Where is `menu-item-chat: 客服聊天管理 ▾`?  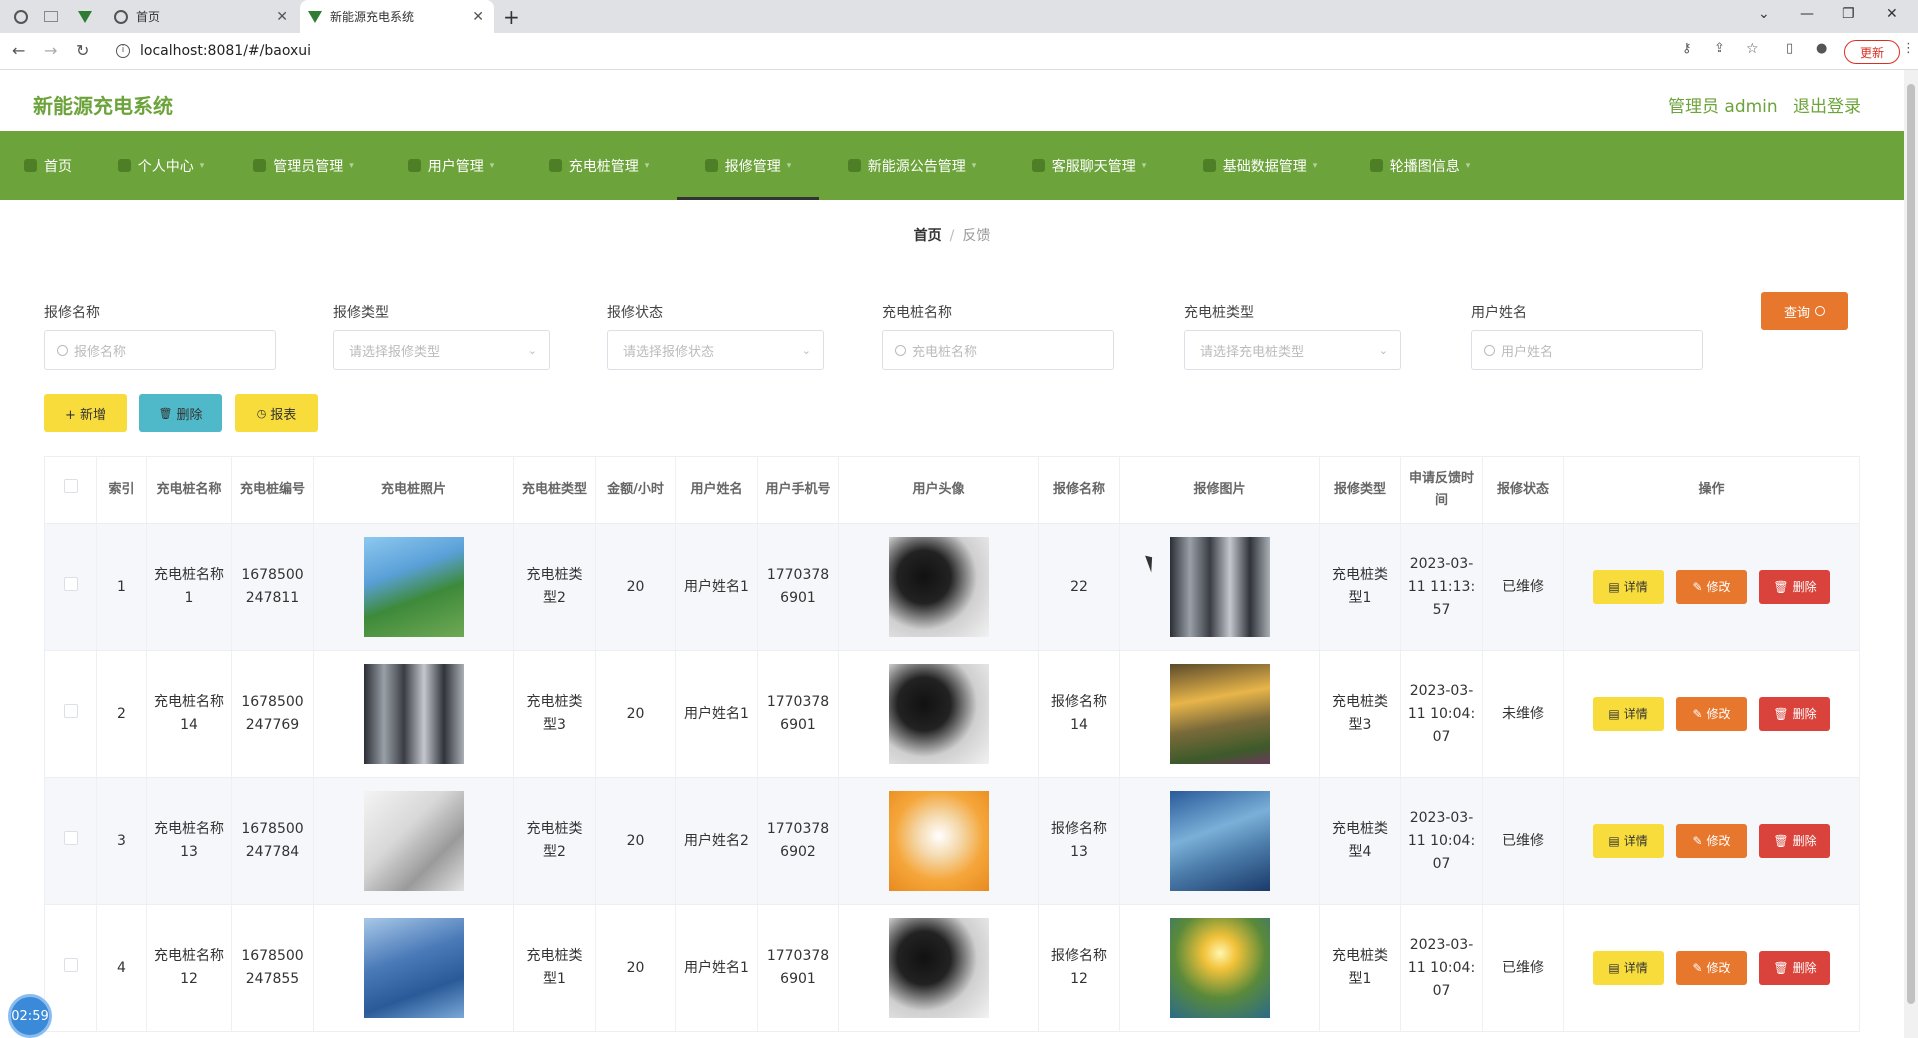 menu-item-chat: 客服聊天管理 ▾ is located at coordinates (1089, 165).